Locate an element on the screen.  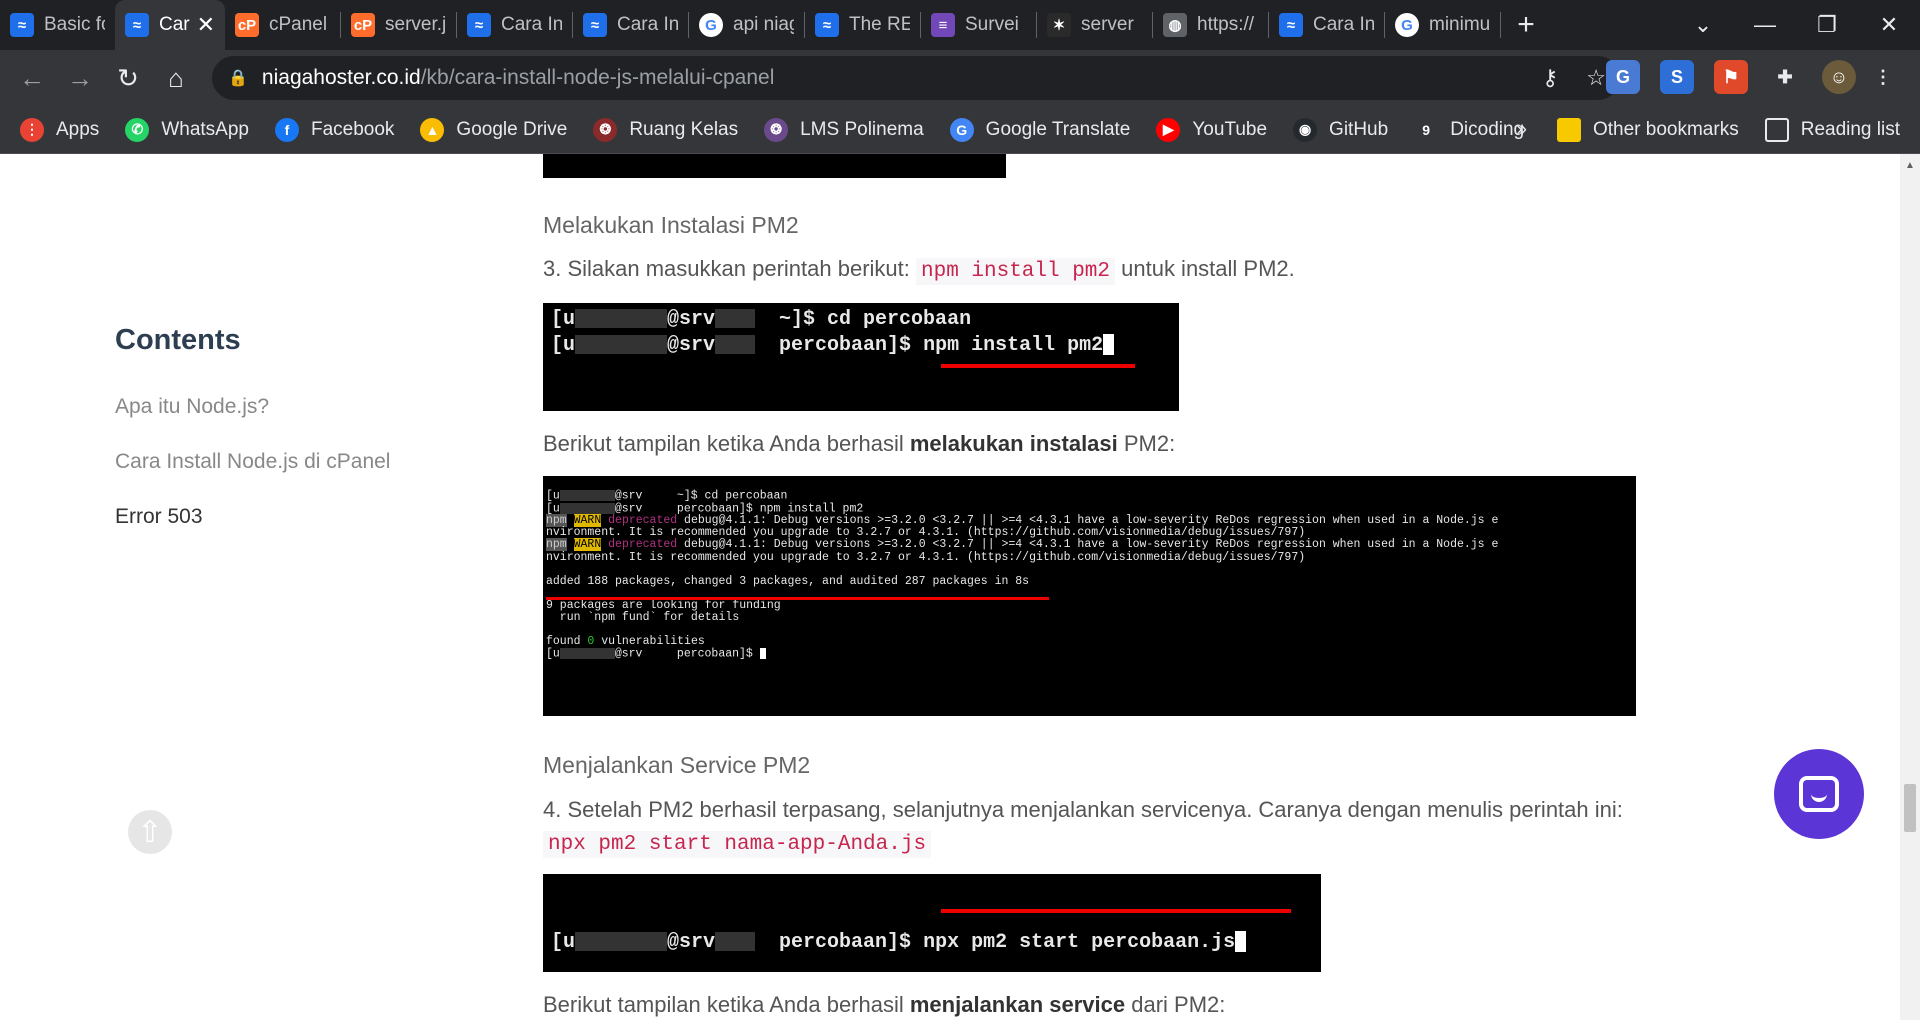
tab-title: Car is located at coordinates (174, 24).